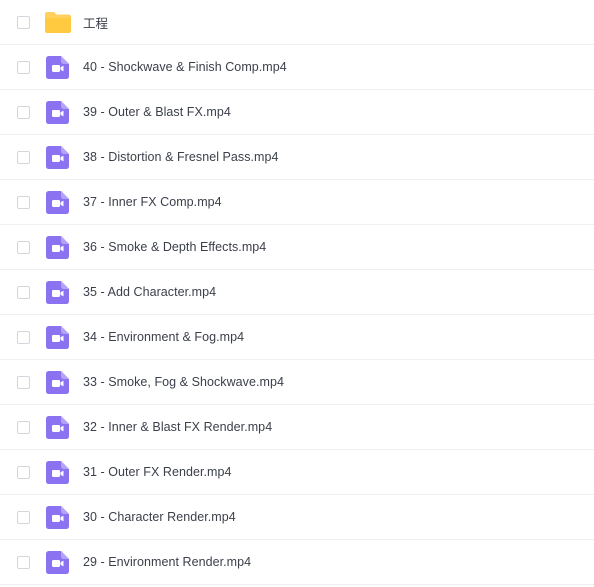  What do you see at coordinates (167, 562) in the screenshot?
I see `file-name: 29 - Environment Render.mp4` at bounding box center [167, 562].